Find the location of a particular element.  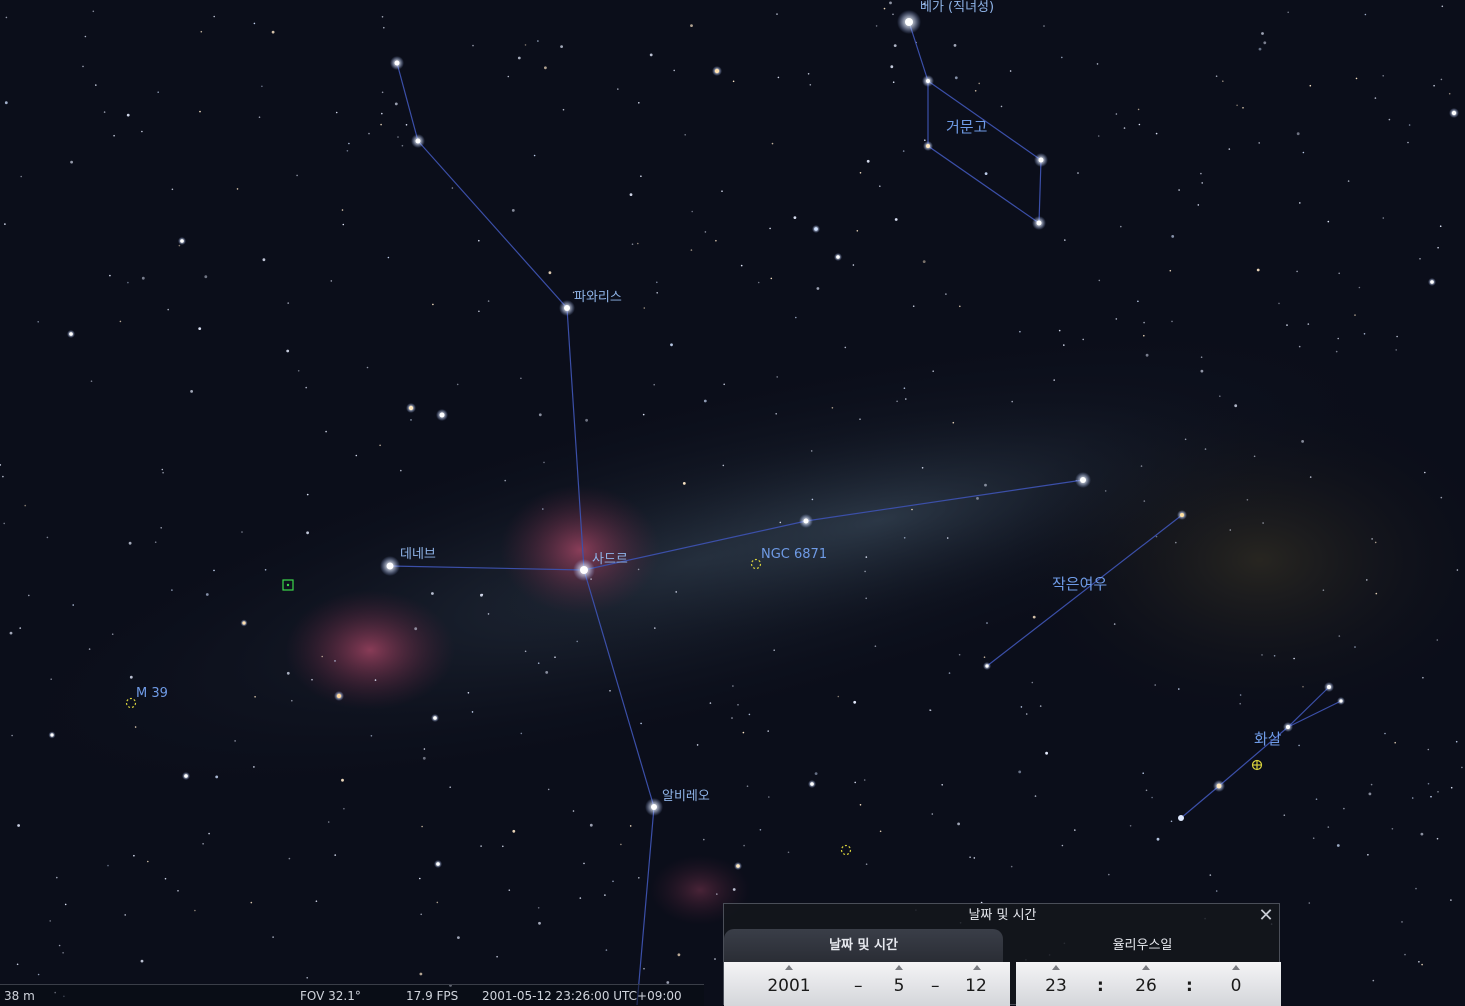

dialog-title: 날짜 및 시간 is located at coordinates (1002, 916).